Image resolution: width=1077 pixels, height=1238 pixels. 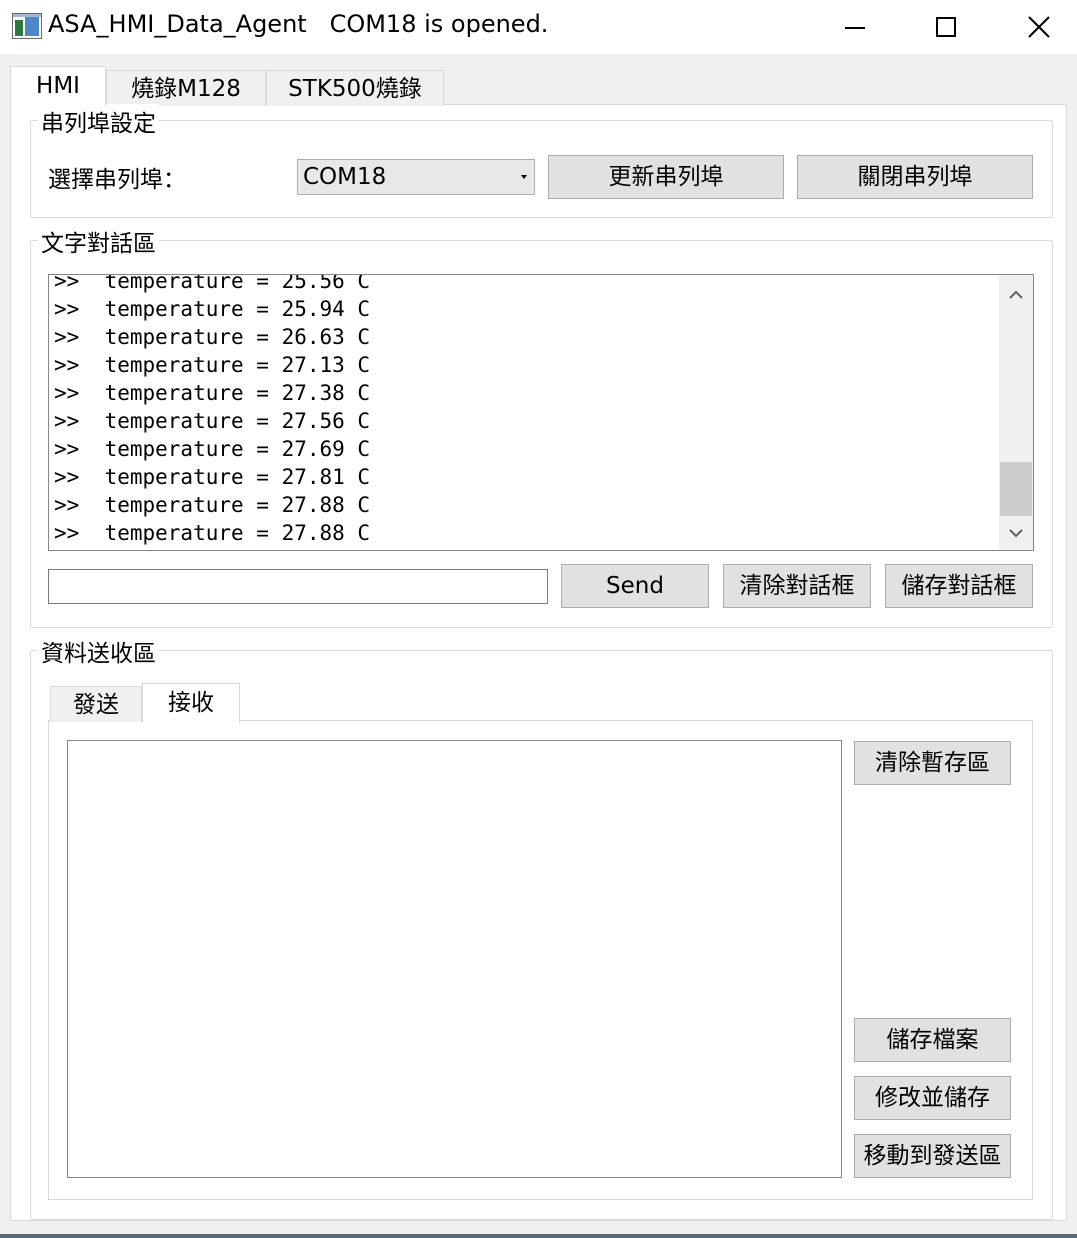 I want to click on close-port-button: 關閉串列埠, so click(x=915, y=177).